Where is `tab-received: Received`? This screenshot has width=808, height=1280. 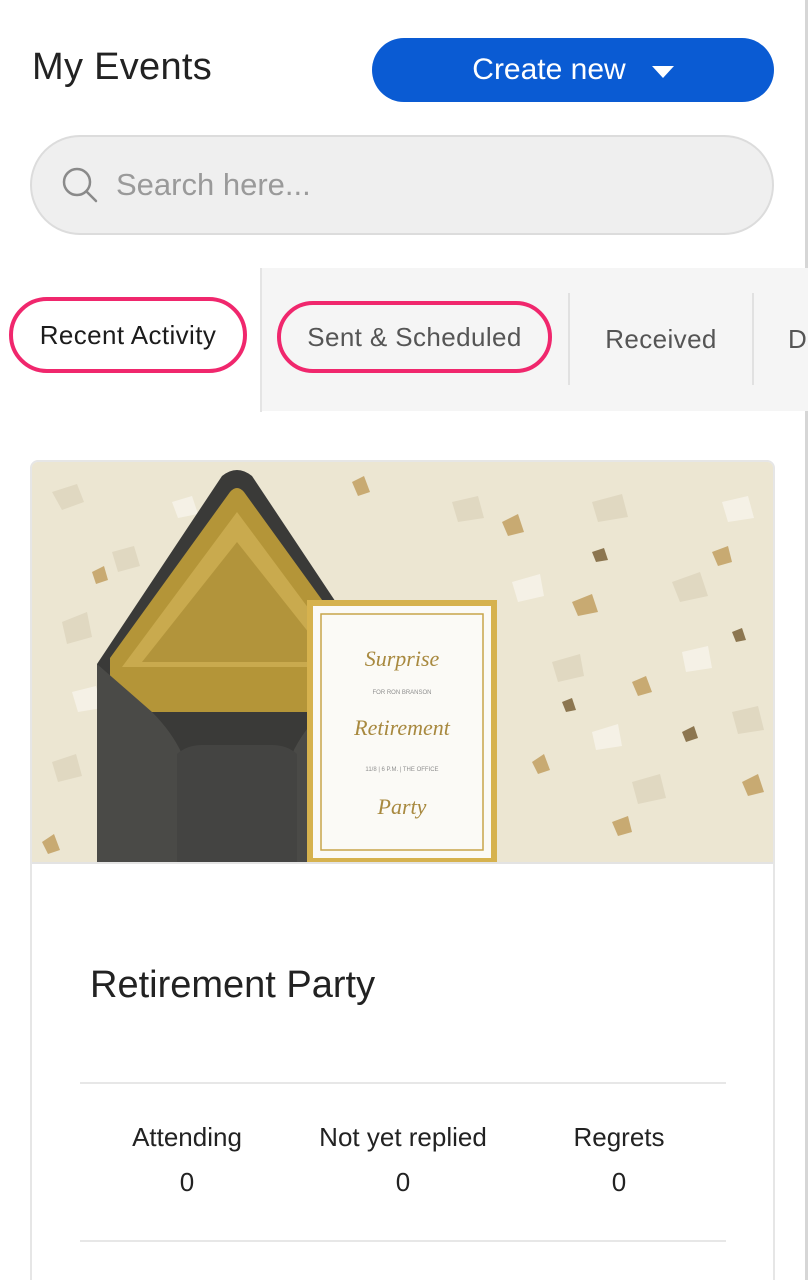 tab-received: Received is located at coordinates (661, 339).